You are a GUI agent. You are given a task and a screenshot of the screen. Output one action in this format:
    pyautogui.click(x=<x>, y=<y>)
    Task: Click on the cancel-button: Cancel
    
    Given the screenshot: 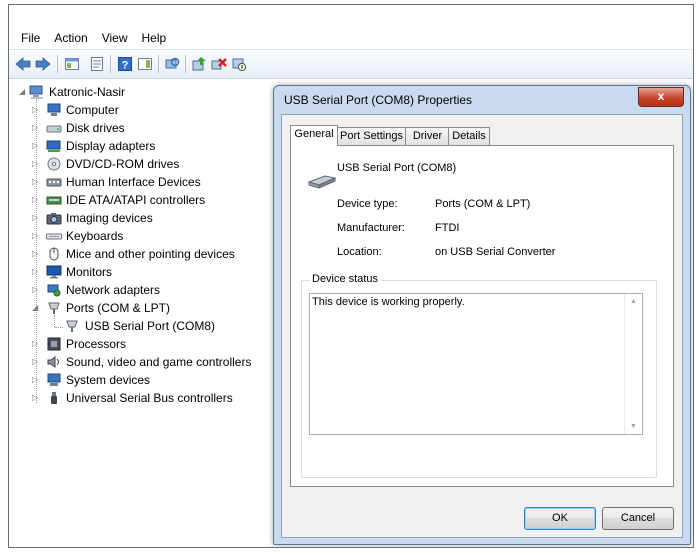 What is the action you would take?
    pyautogui.click(x=638, y=518)
    